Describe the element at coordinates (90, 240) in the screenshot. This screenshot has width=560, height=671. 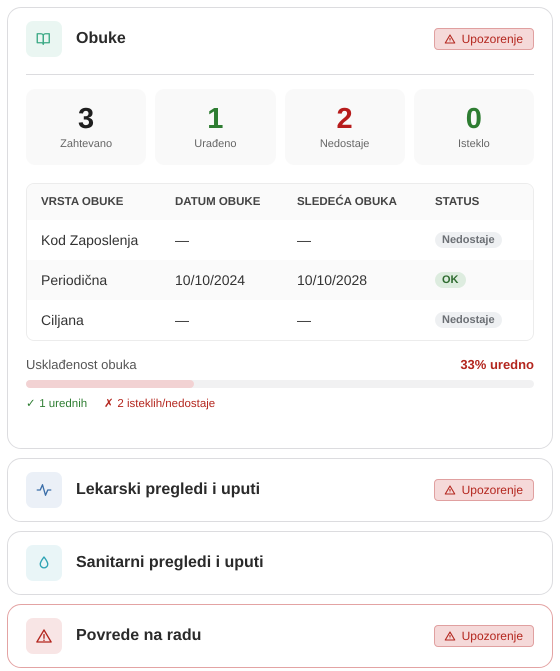
I see `table-cell-text: Kod Zaposlenja` at that location.